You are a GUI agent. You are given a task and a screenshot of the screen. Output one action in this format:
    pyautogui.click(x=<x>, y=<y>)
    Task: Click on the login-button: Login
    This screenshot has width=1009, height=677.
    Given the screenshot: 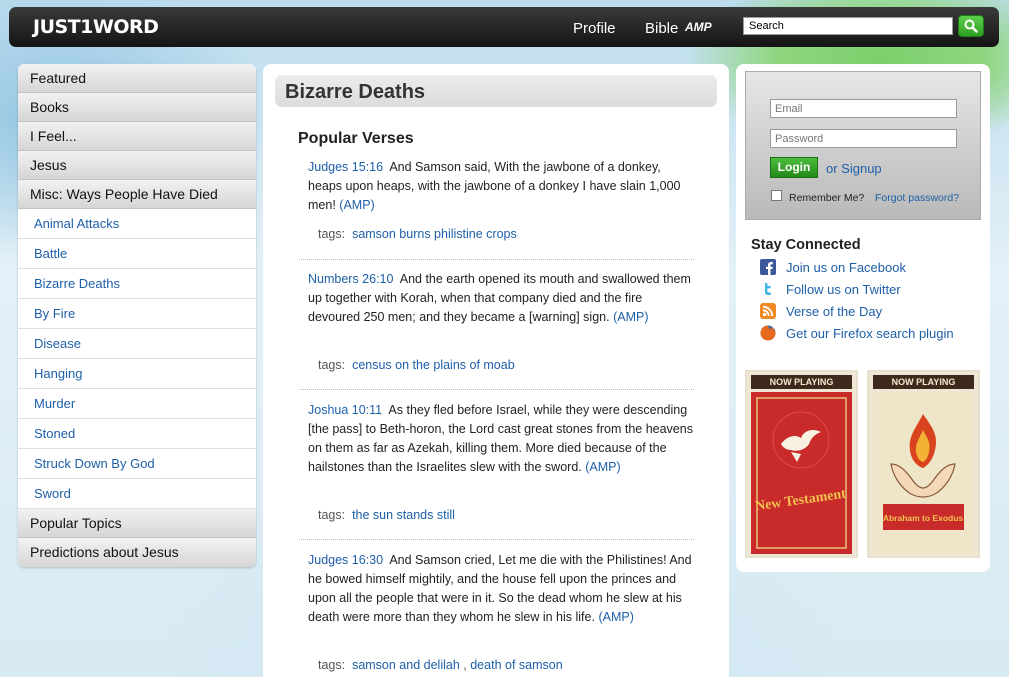 What is the action you would take?
    pyautogui.click(x=794, y=167)
    